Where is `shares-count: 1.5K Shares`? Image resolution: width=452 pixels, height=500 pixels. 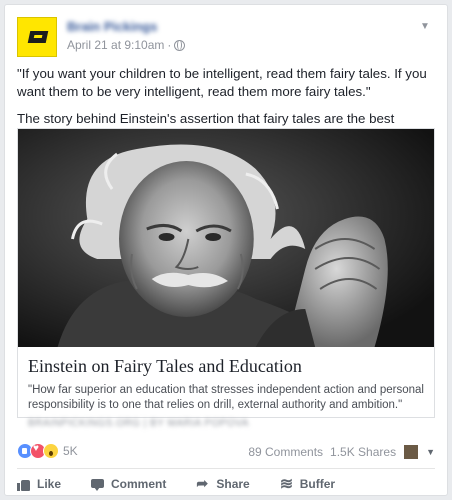 shares-count: 1.5K Shares is located at coordinates (363, 452).